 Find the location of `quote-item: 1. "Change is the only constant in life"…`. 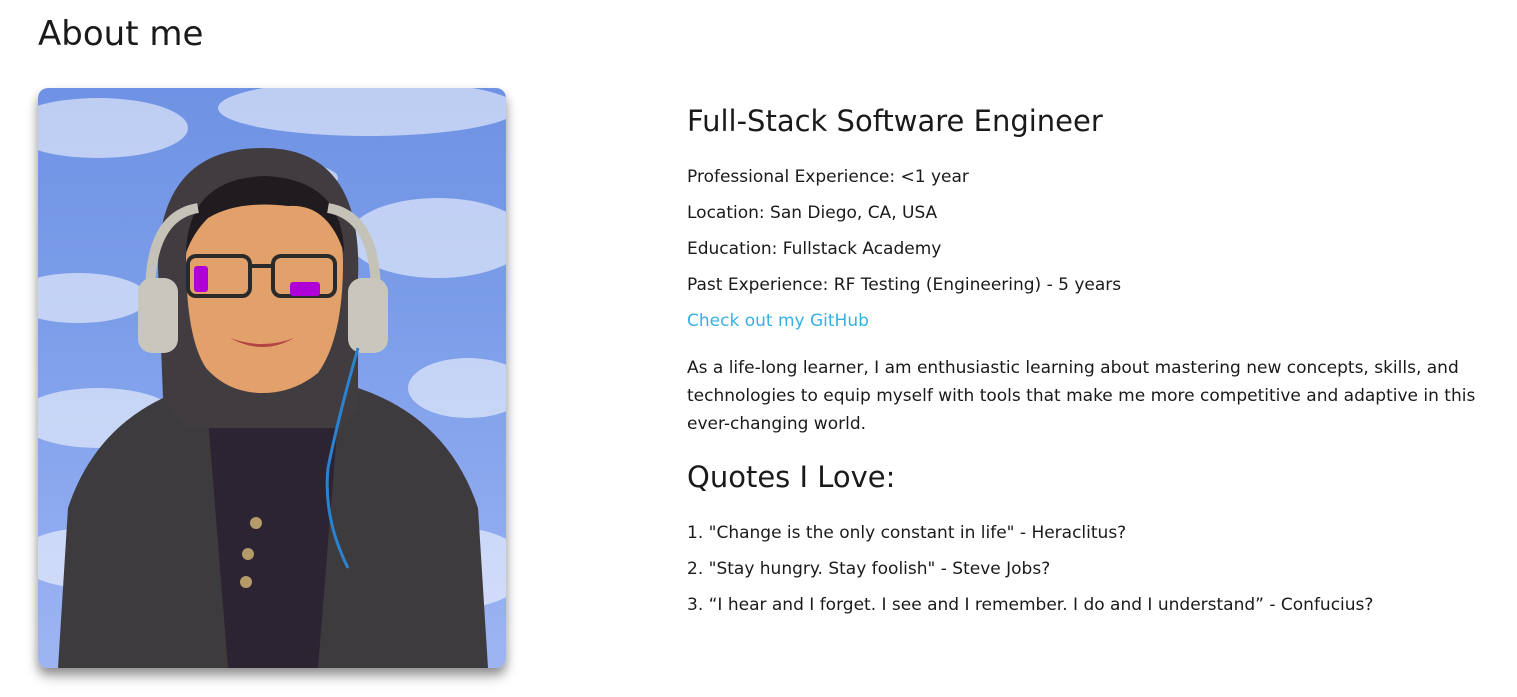

quote-item: 1. "Change is the only constant in life"… is located at coordinates (907, 533).